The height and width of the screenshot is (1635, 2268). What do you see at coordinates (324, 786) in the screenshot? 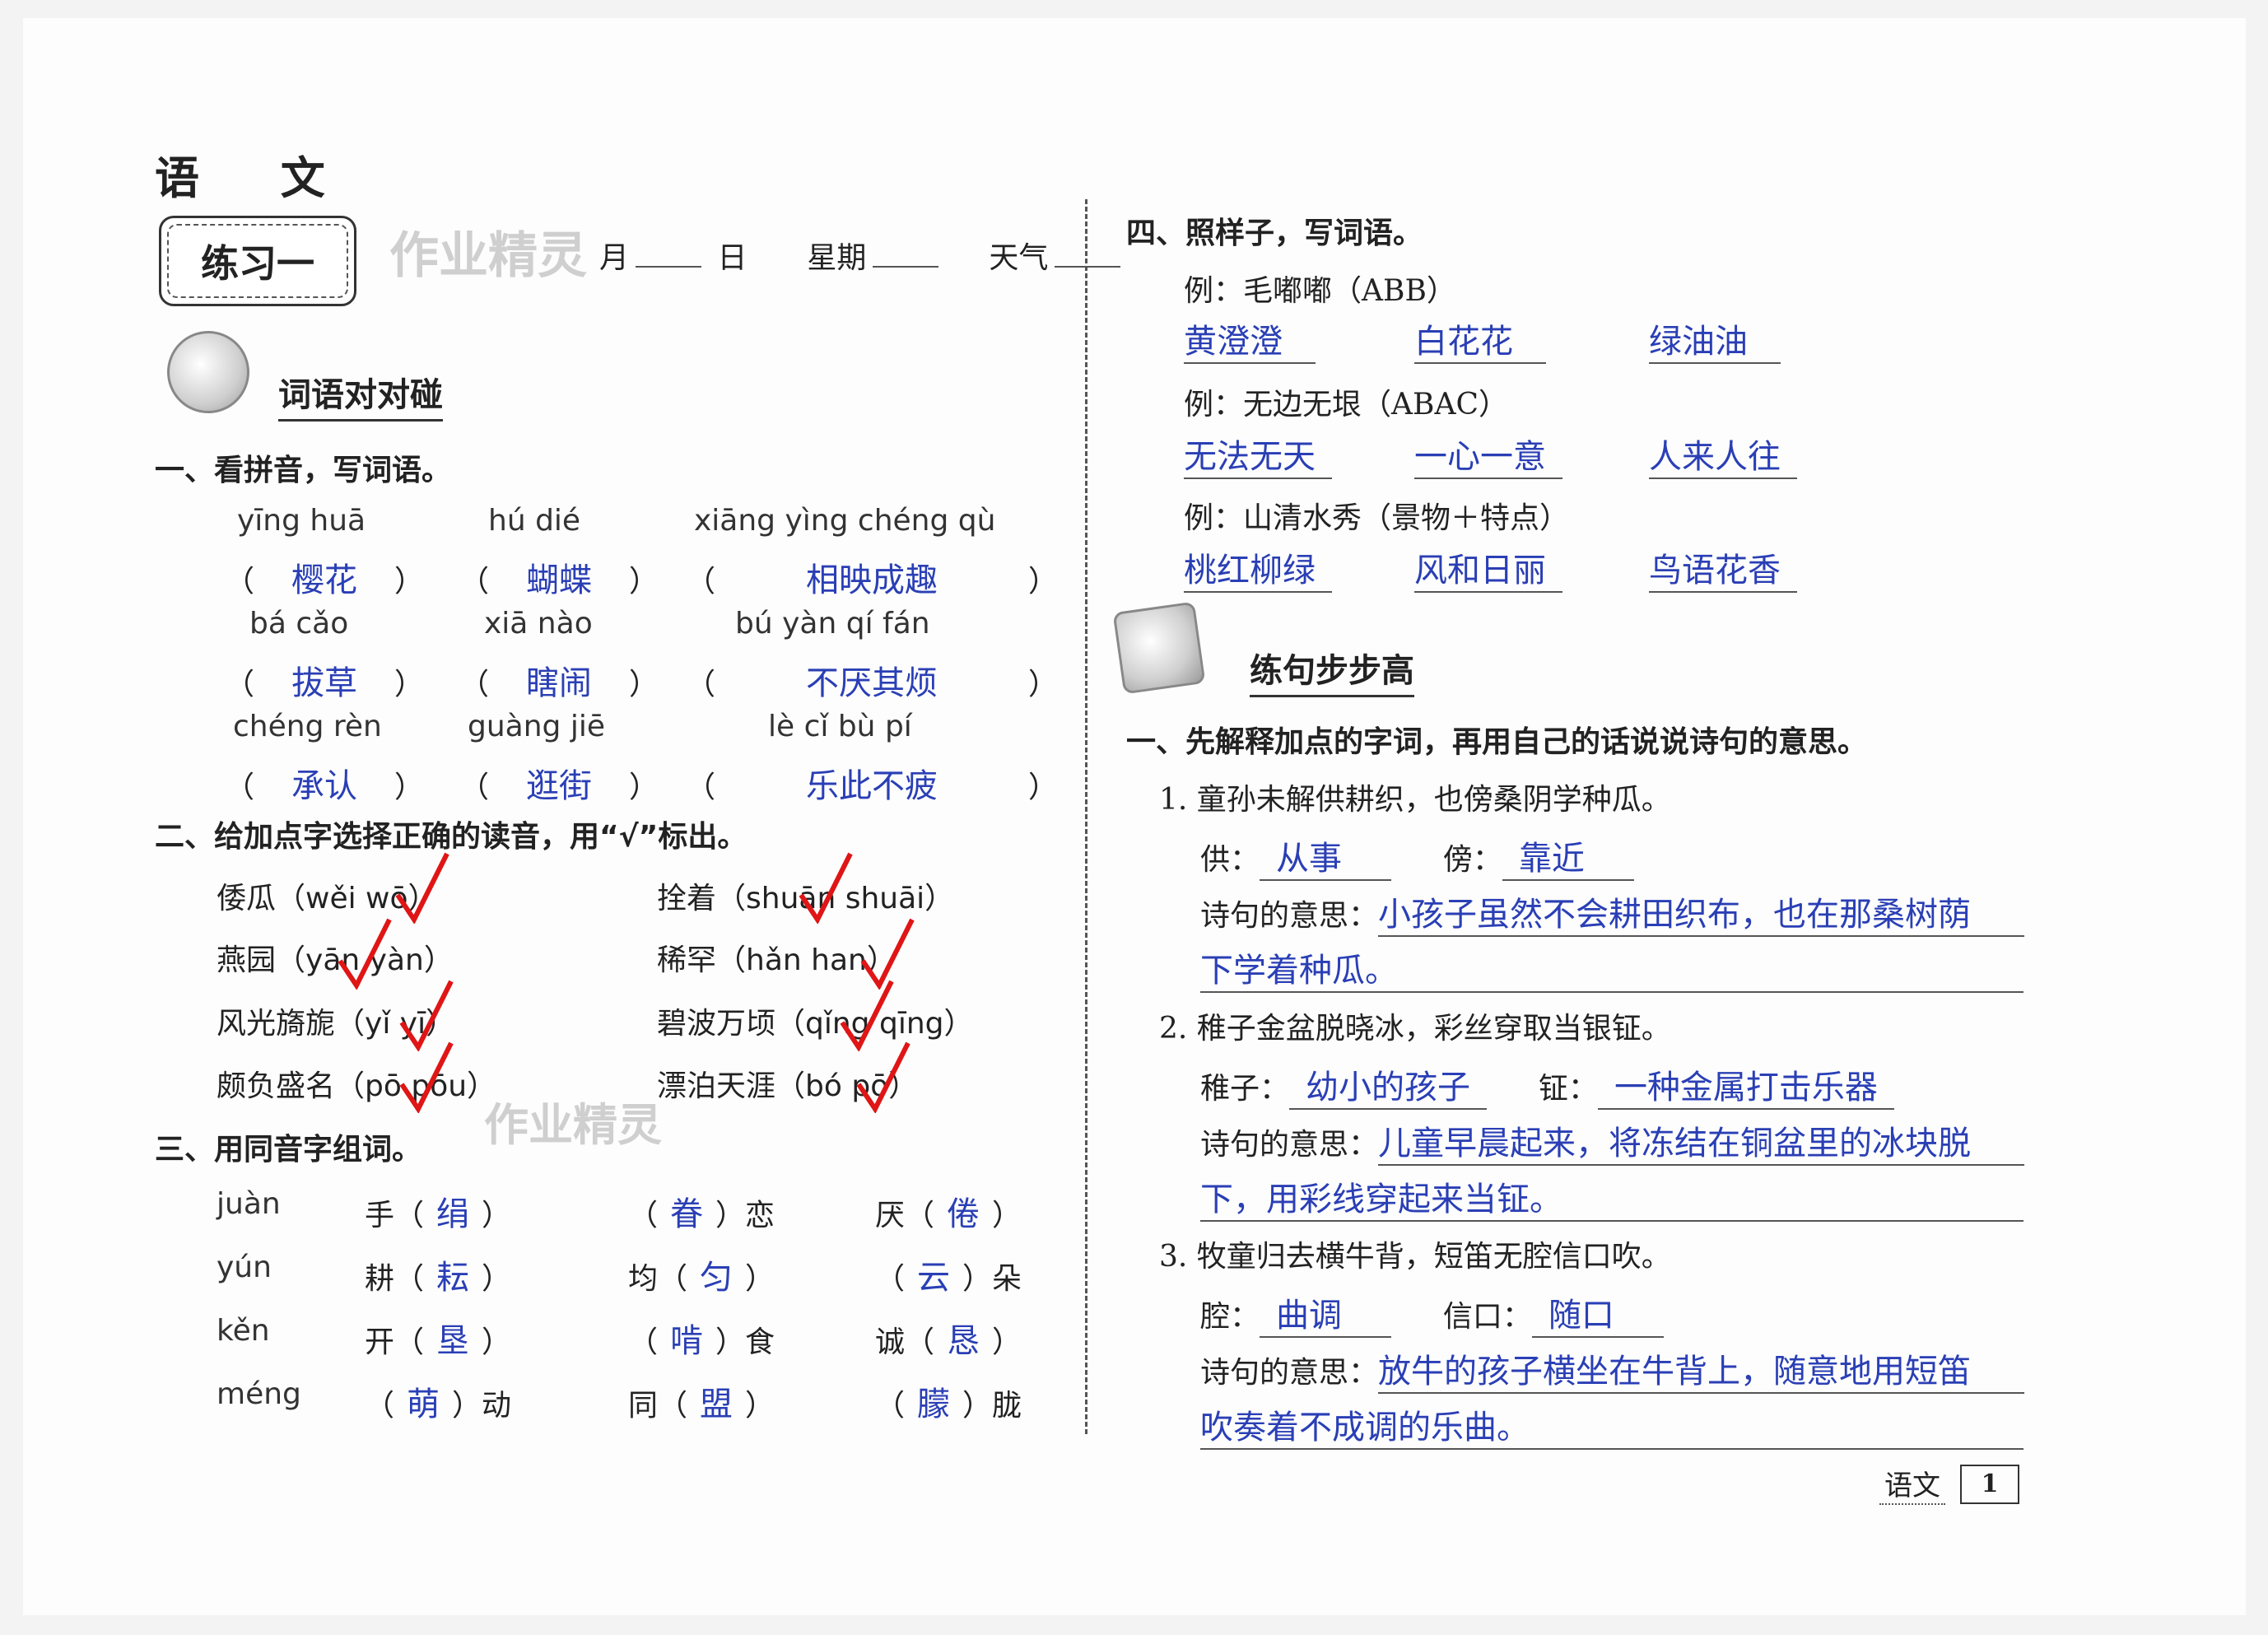
I see `answer-text: 承认` at bounding box center [324, 786].